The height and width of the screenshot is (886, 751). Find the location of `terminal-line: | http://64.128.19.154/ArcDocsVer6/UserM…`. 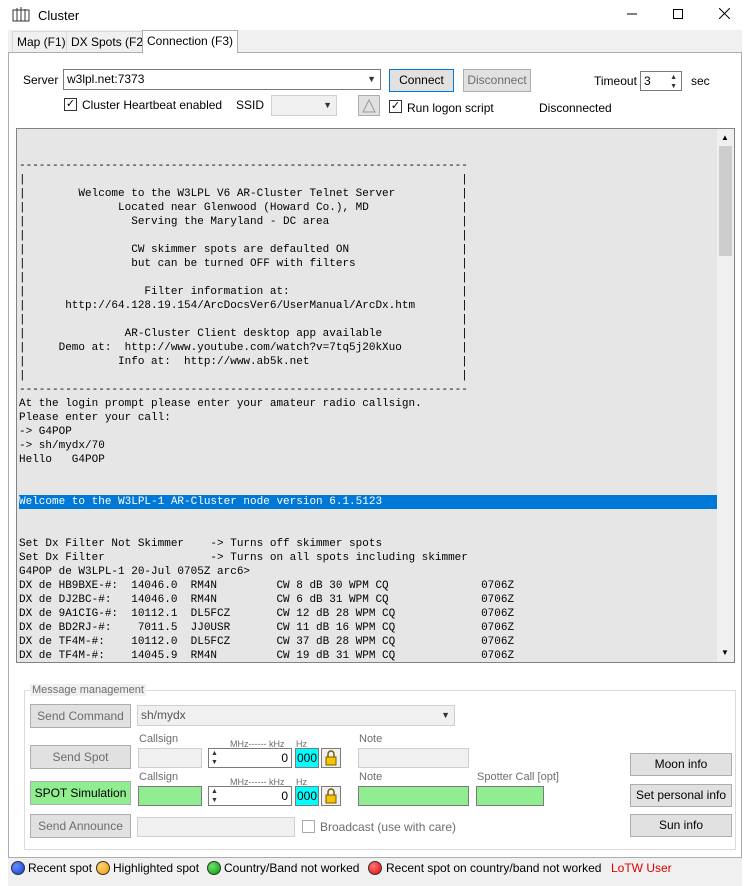

terminal-line: | http://64.128.19.154/ArcDocsVer6/UserM… is located at coordinates (243, 306).